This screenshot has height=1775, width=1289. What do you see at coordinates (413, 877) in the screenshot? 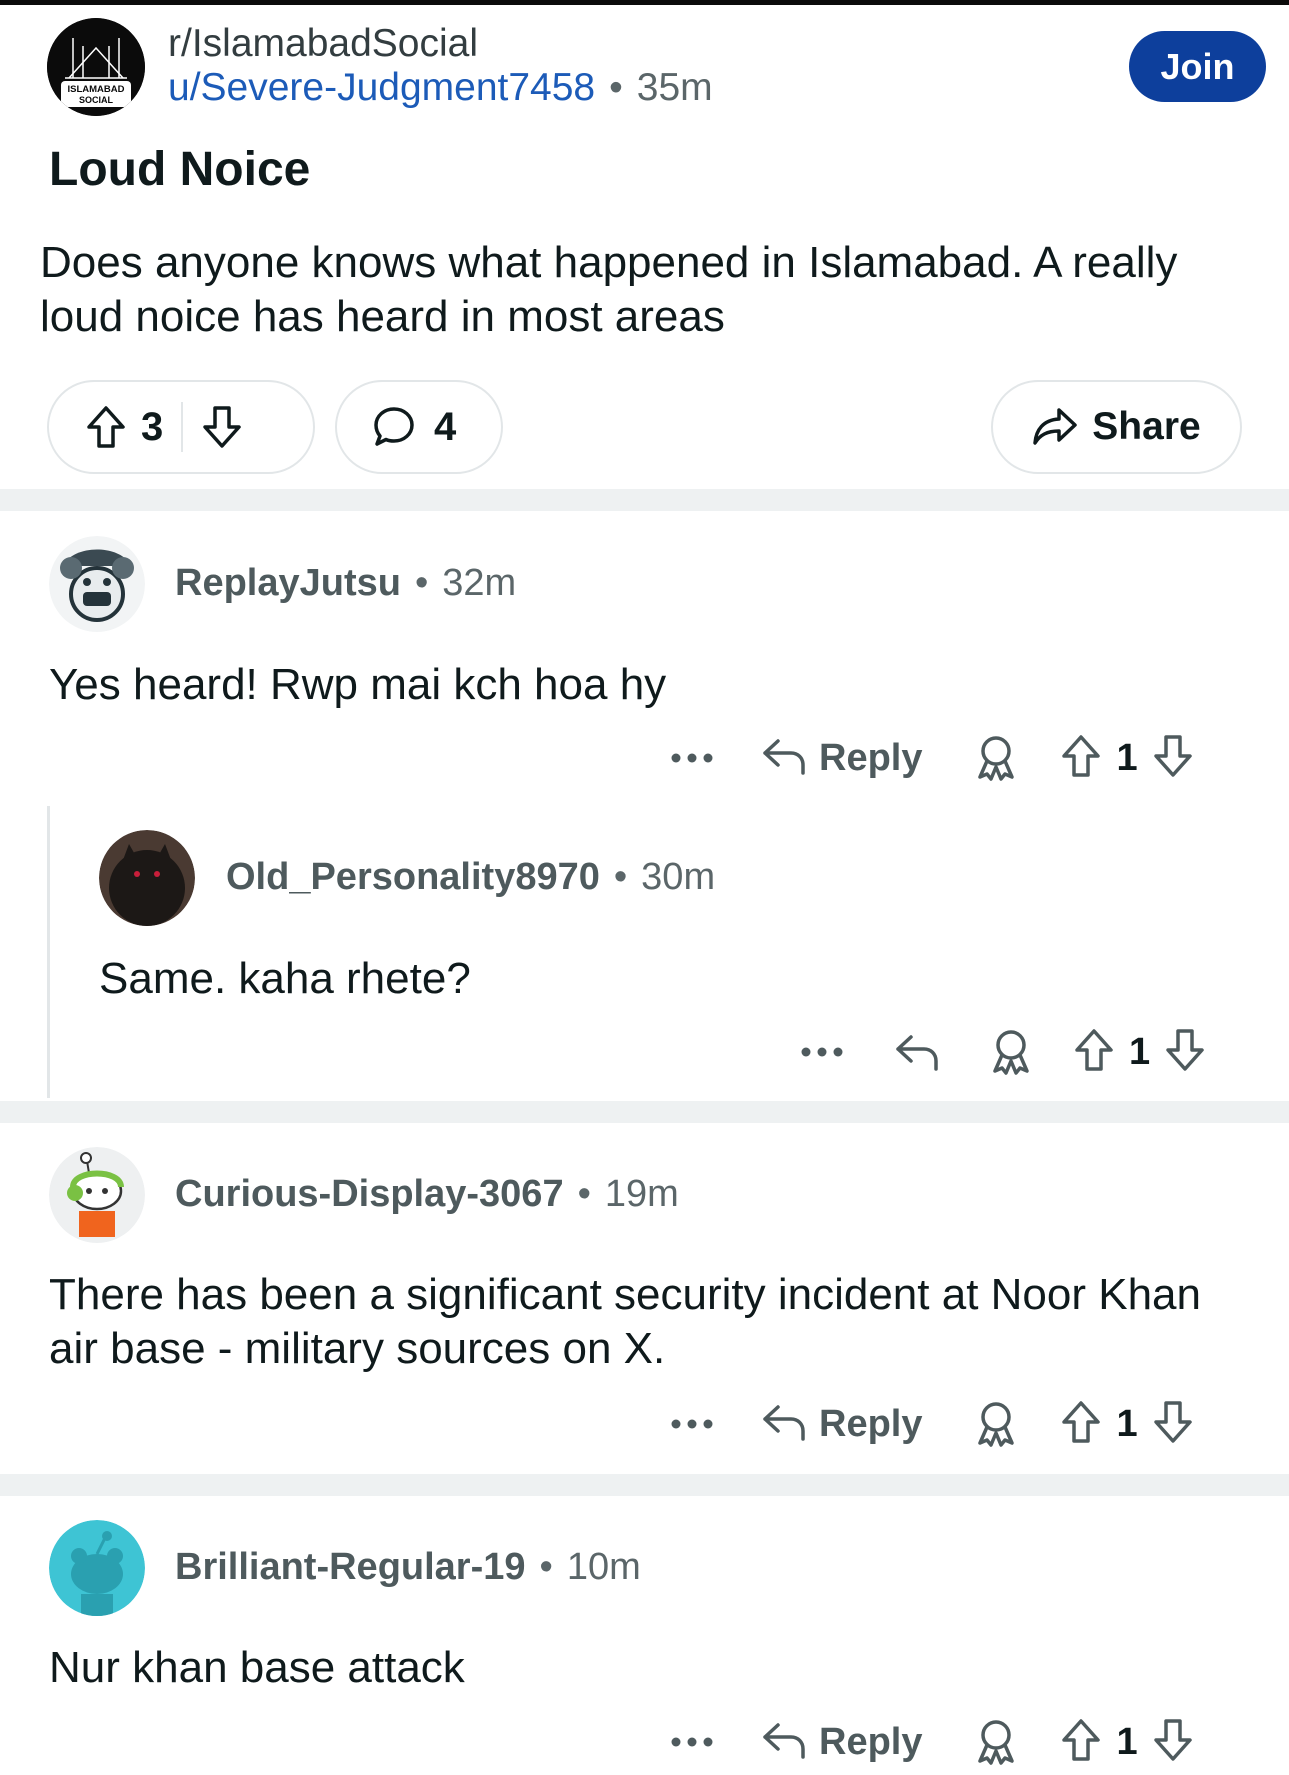
I see `comment-username: Old_Personality8970` at bounding box center [413, 877].